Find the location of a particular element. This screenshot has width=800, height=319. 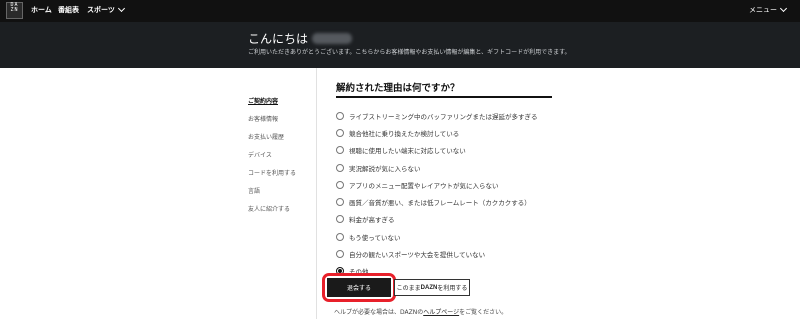

reason-option-app-layout: アプリのメニュー配置やレイアウトが気に入らない is located at coordinates (437, 184).